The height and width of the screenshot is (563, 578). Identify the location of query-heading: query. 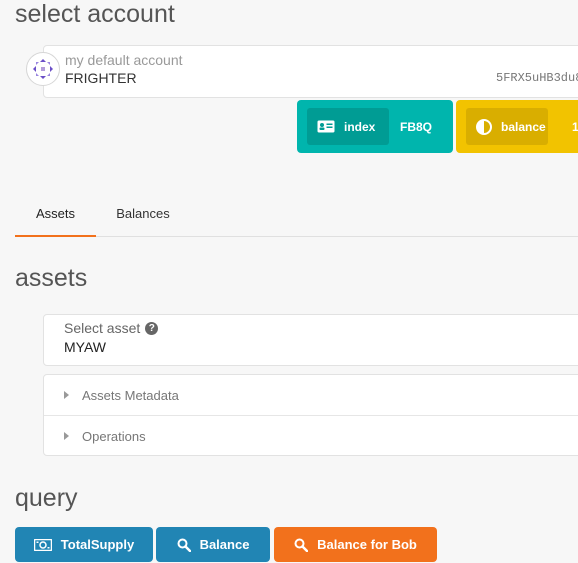
(46, 498).